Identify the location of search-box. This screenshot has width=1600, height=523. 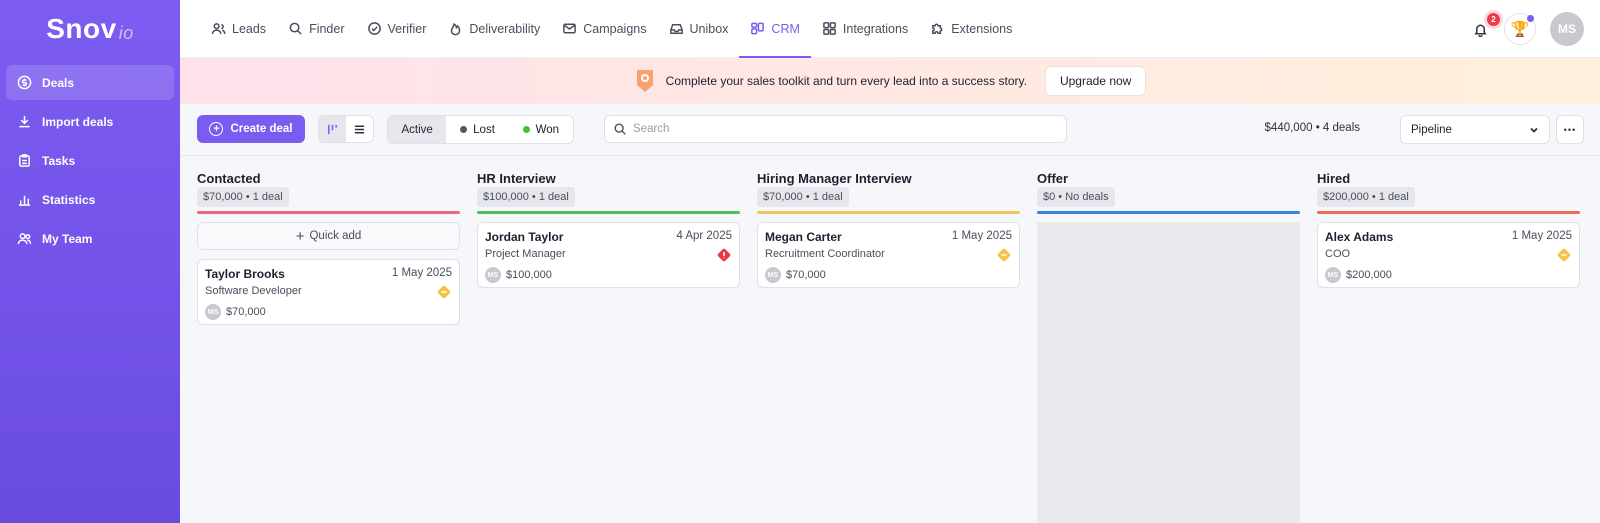
(835, 129).